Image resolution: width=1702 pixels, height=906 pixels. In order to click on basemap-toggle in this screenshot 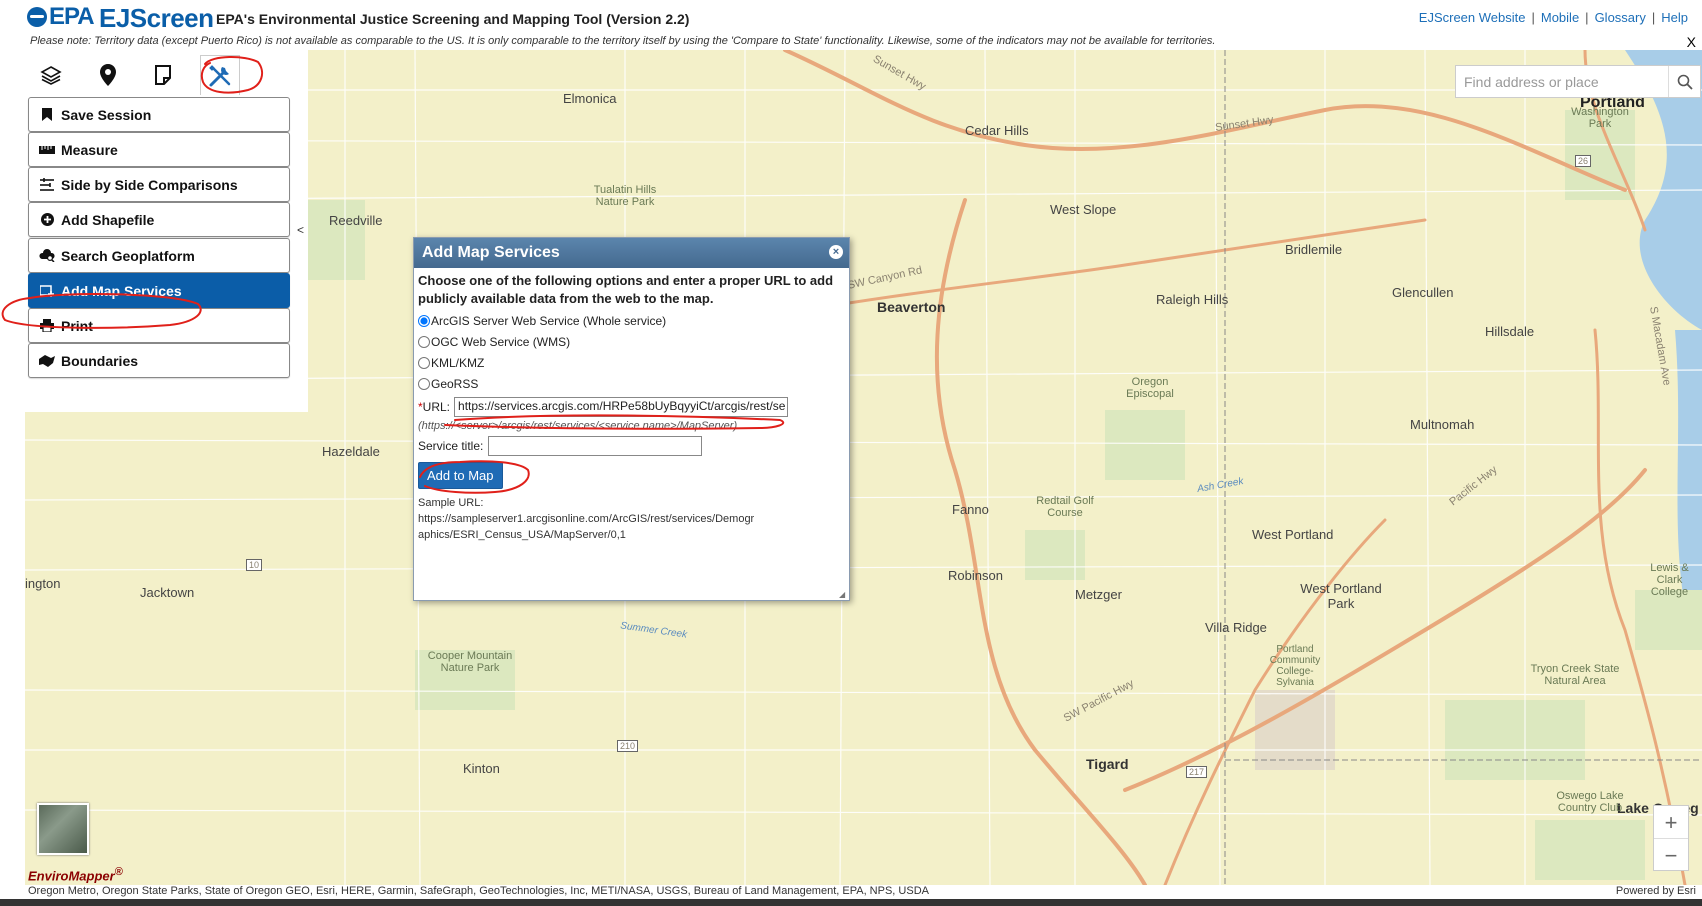, I will do `click(63, 829)`.